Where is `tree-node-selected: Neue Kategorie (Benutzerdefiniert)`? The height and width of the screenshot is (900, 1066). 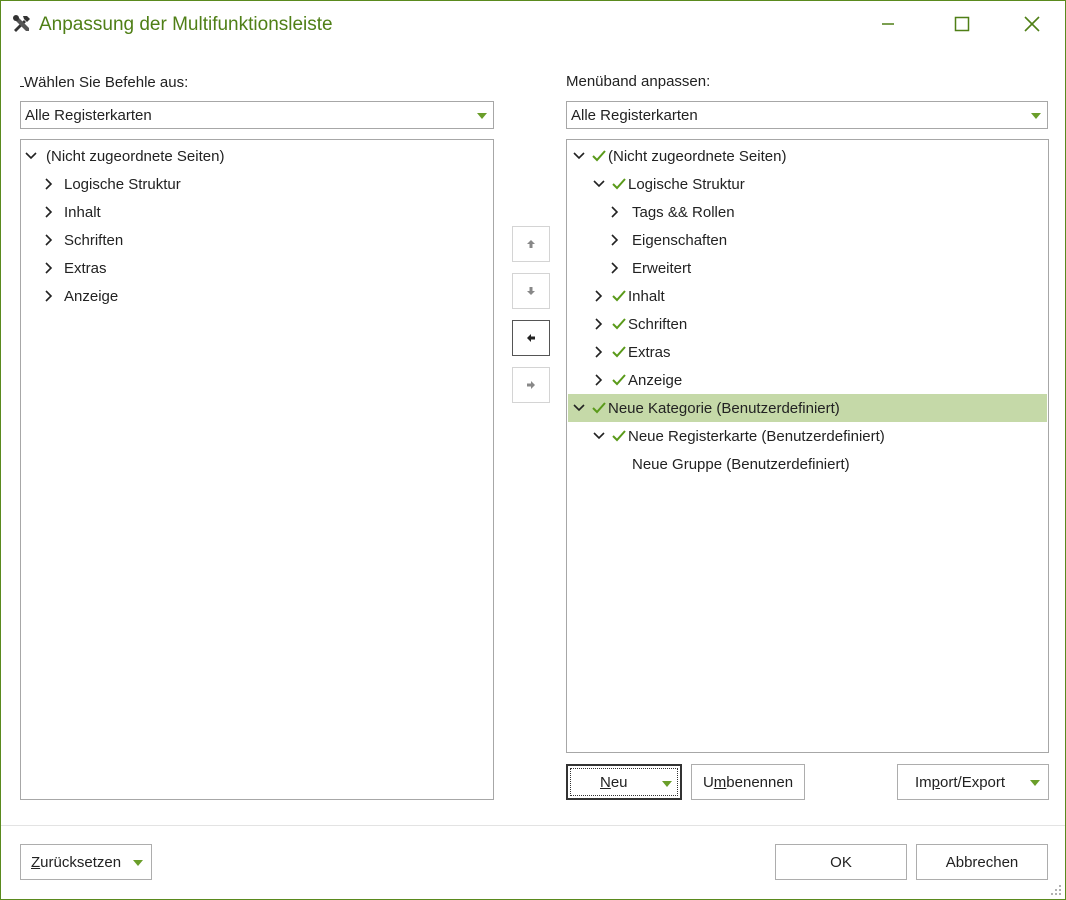 tree-node-selected: Neue Kategorie (Benutzerdefiniert) is located at coordinates (807, 408).